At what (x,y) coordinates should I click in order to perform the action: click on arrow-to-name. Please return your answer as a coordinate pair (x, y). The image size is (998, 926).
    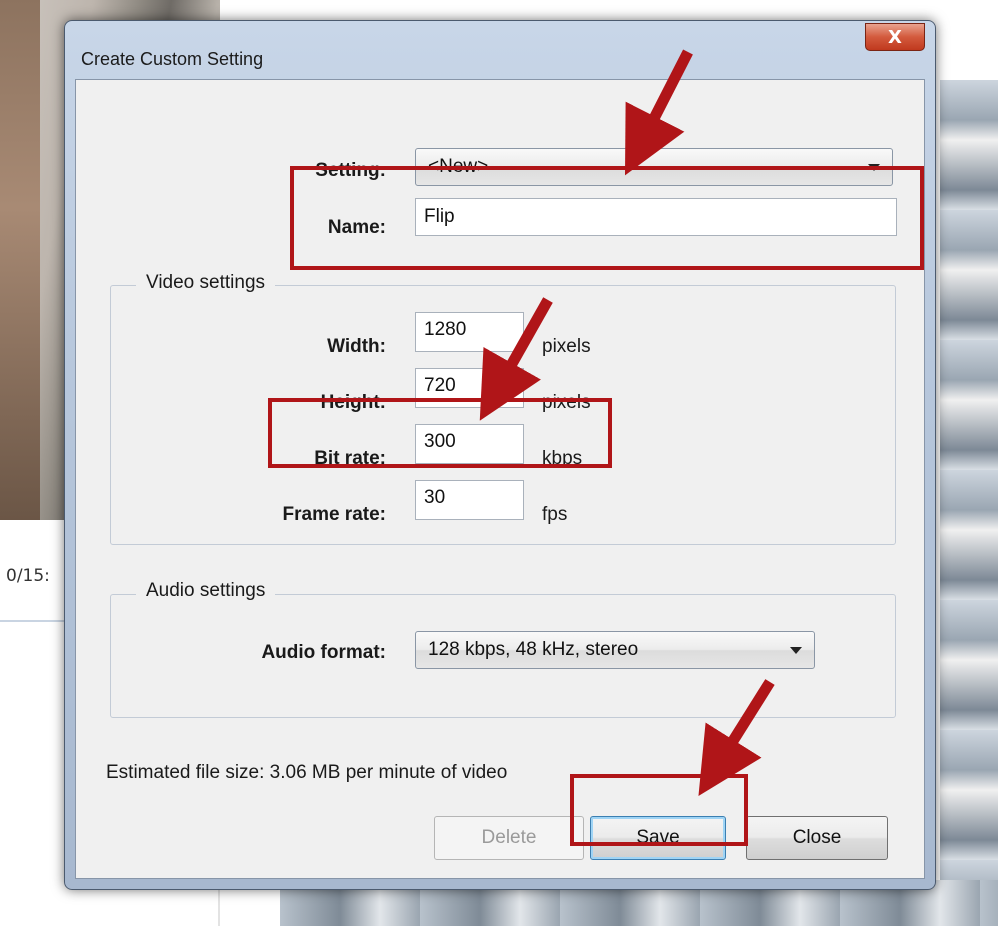
    Looking at the image, I should click on (658, 112).